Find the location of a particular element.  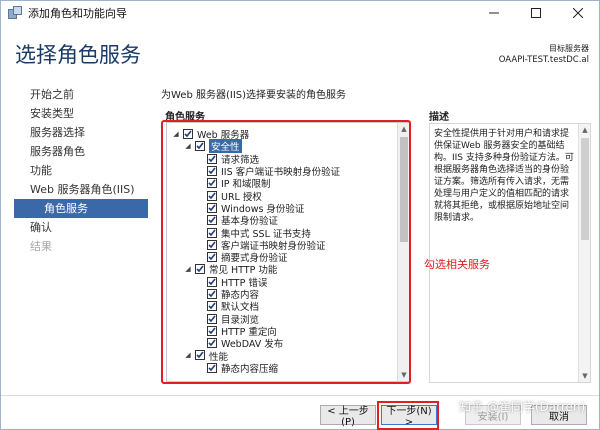

window-controls is located at coordinates (536, 13).